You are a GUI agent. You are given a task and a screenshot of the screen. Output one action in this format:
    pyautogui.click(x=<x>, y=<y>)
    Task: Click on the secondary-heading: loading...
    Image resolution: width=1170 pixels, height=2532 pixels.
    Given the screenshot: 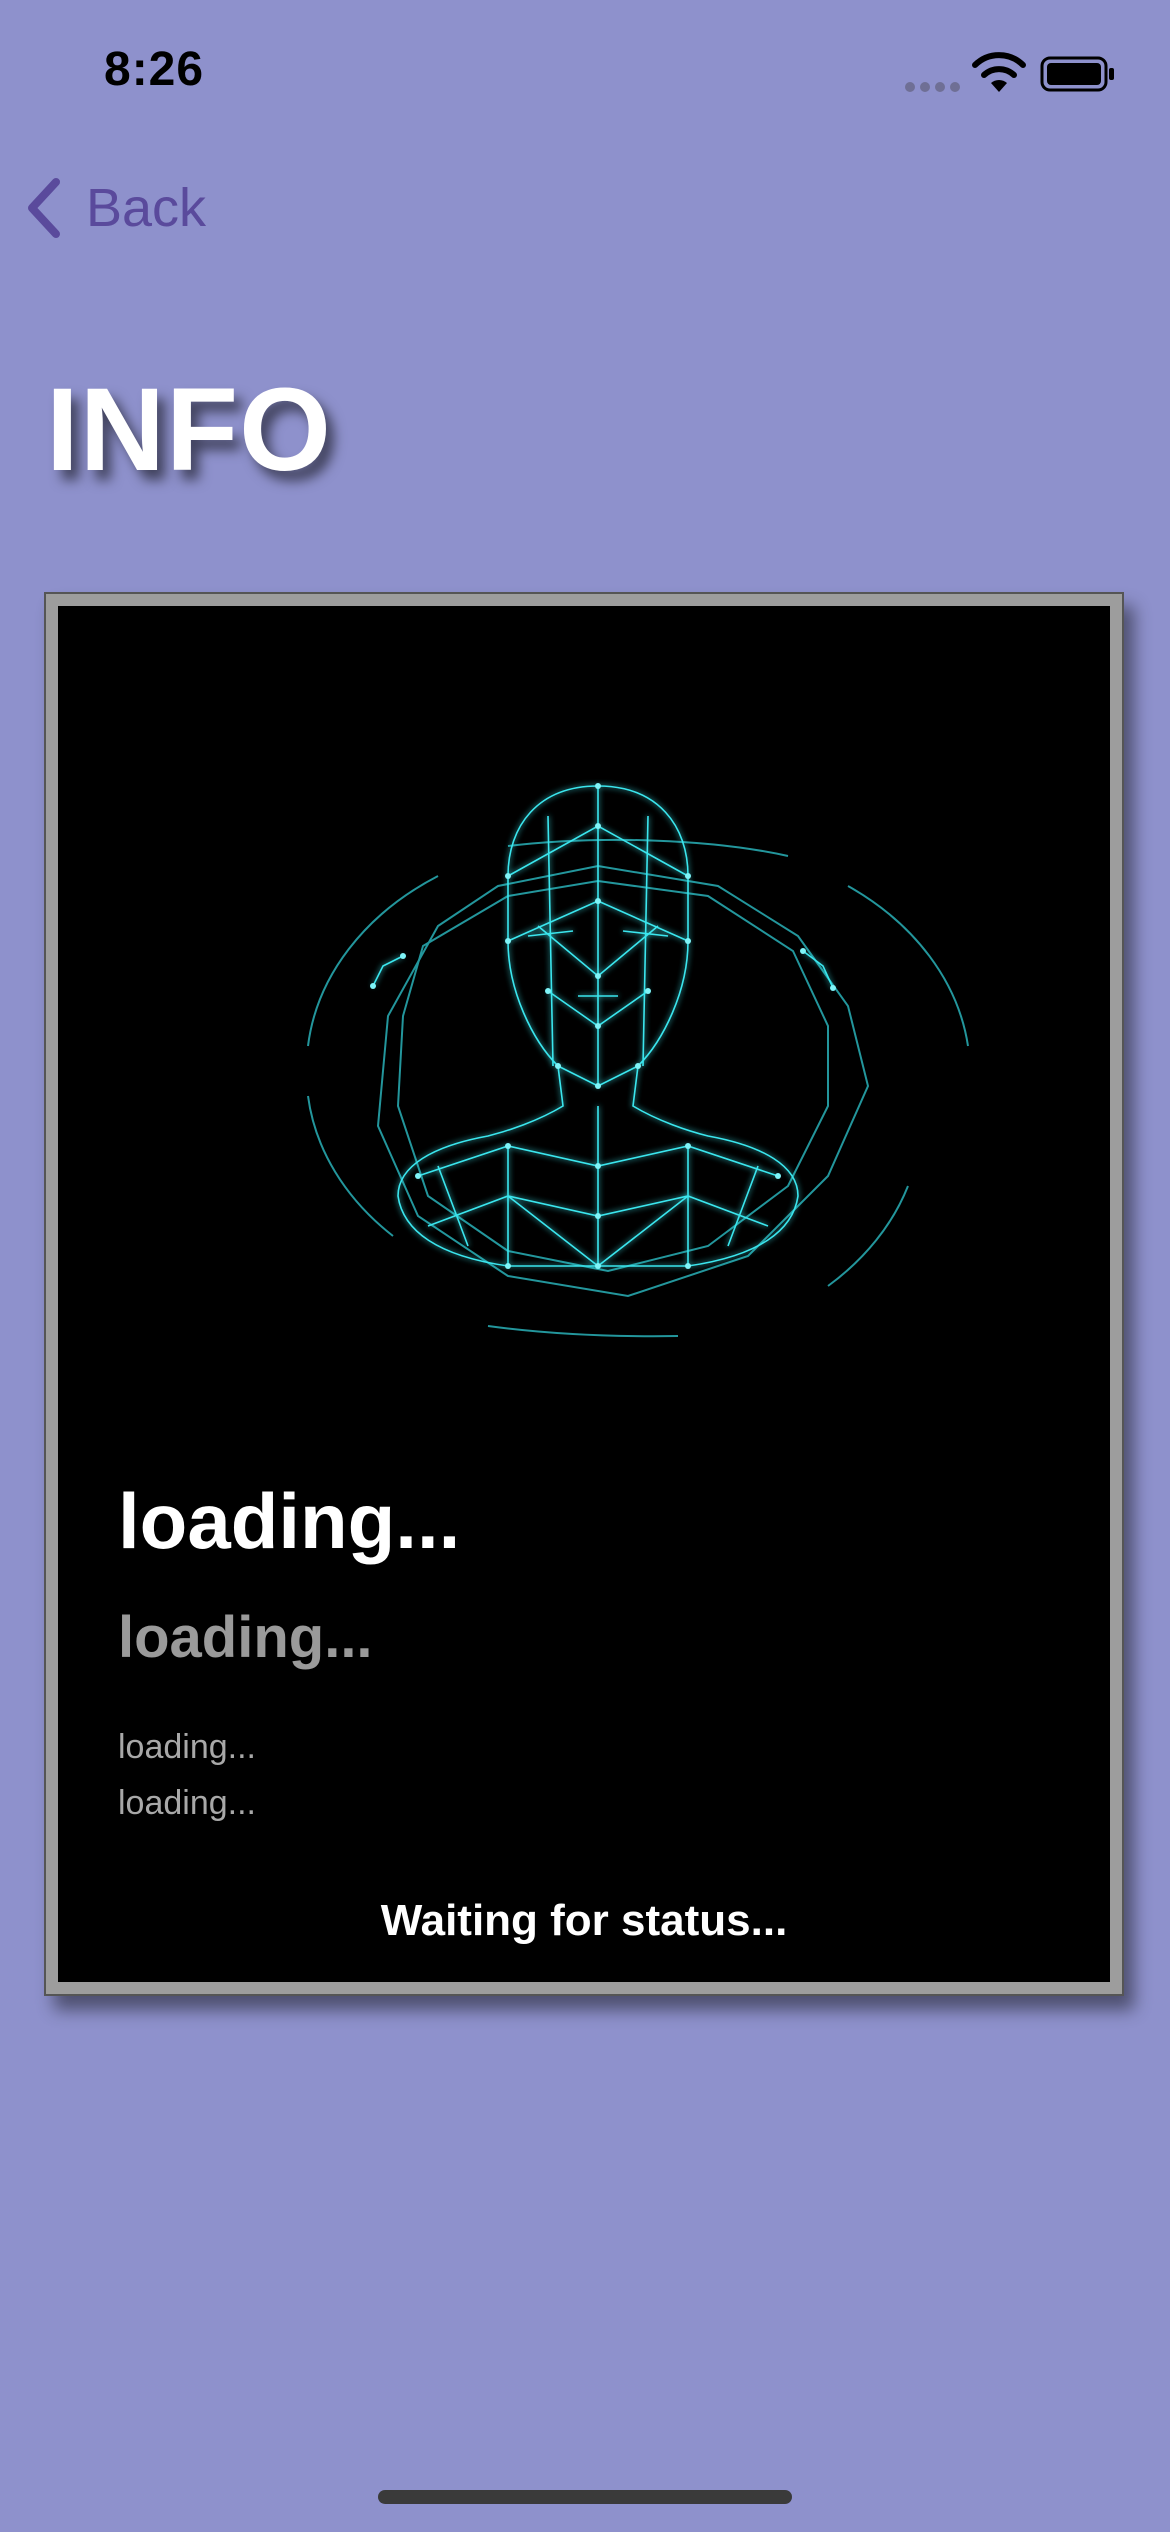 What is the action you would take?
    pyautogui.click(x=245, y=1637)
    